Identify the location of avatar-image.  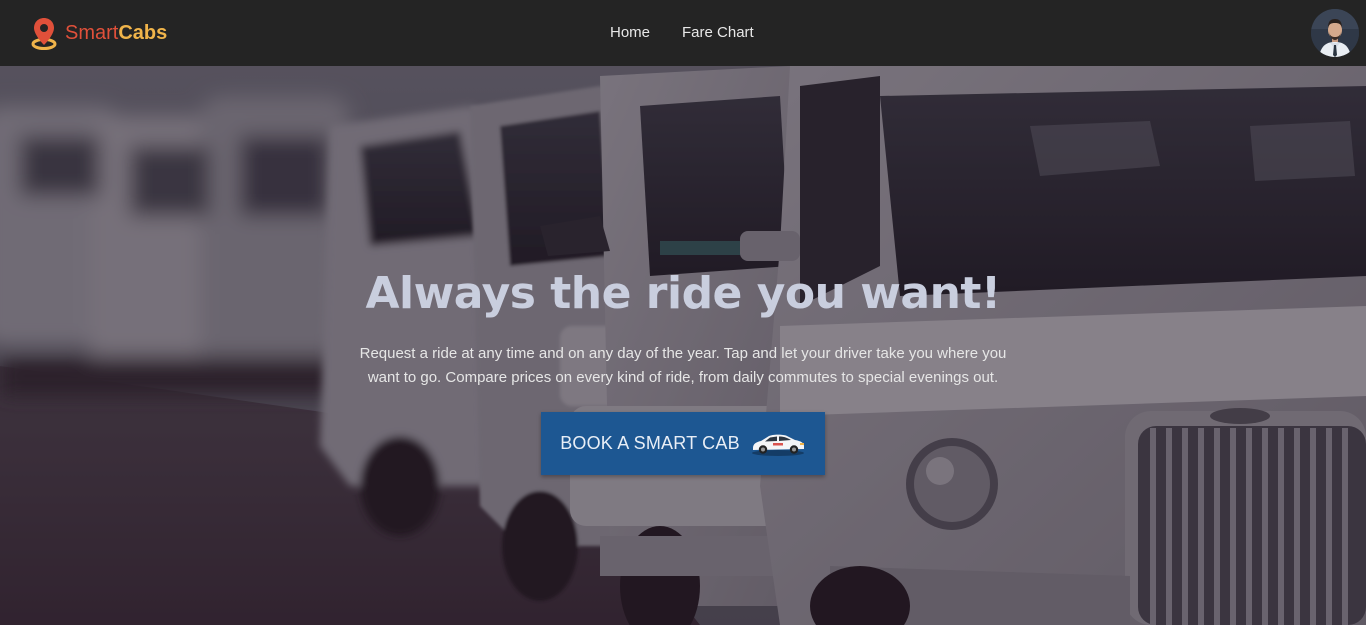
(1335, 33).